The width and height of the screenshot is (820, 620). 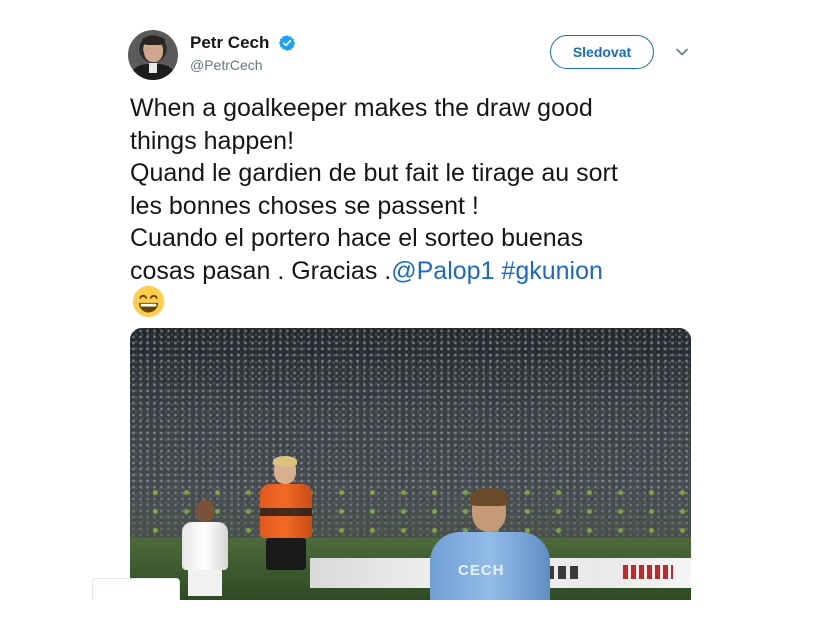 What do you see at coordinates (286, 43) in the screenshot?
I see `verified-badge-icon` at bounding box center [286, 43].